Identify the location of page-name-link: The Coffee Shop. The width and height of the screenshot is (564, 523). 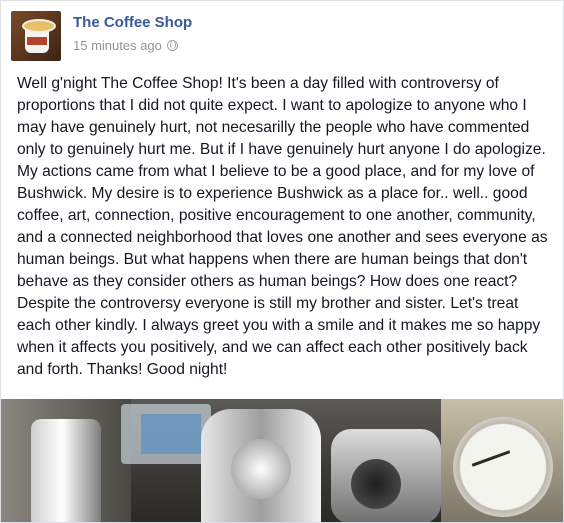
(132, 22).